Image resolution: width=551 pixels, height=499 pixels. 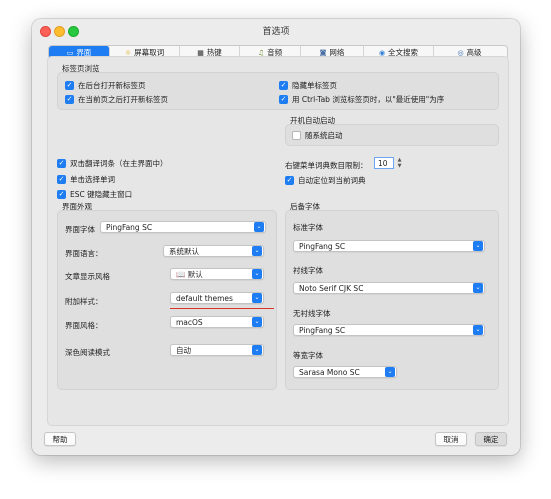 I want to click on single-click-select-checkbox: ✓ 单击选择单词, so click(x=86, y=179).